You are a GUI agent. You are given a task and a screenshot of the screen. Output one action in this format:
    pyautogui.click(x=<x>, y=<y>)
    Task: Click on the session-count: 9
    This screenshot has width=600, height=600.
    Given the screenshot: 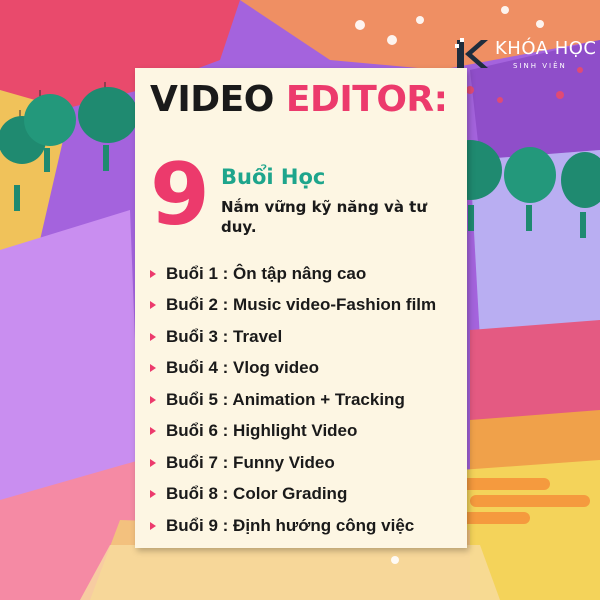 What is the action you would take?
    pyautogui.click(x=180, y=195)
    